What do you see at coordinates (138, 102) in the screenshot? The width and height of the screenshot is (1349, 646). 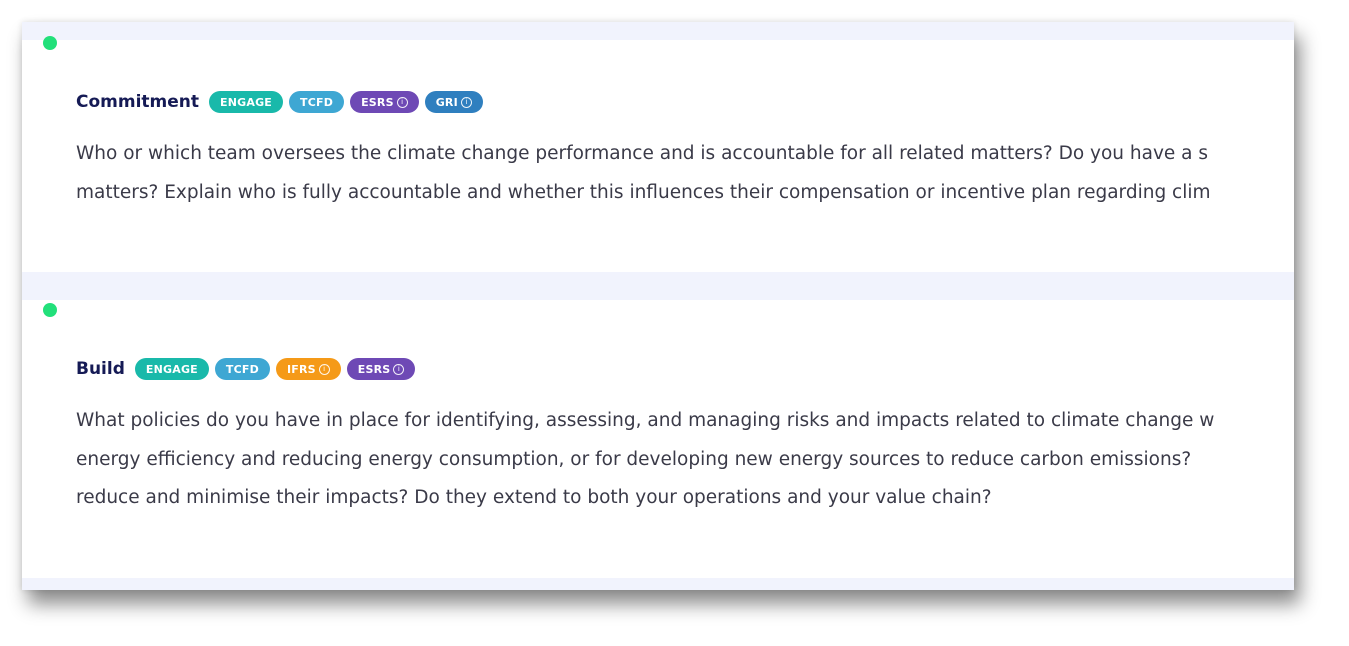 I see `category-title: Commitment` at bounding box center [138, 102].